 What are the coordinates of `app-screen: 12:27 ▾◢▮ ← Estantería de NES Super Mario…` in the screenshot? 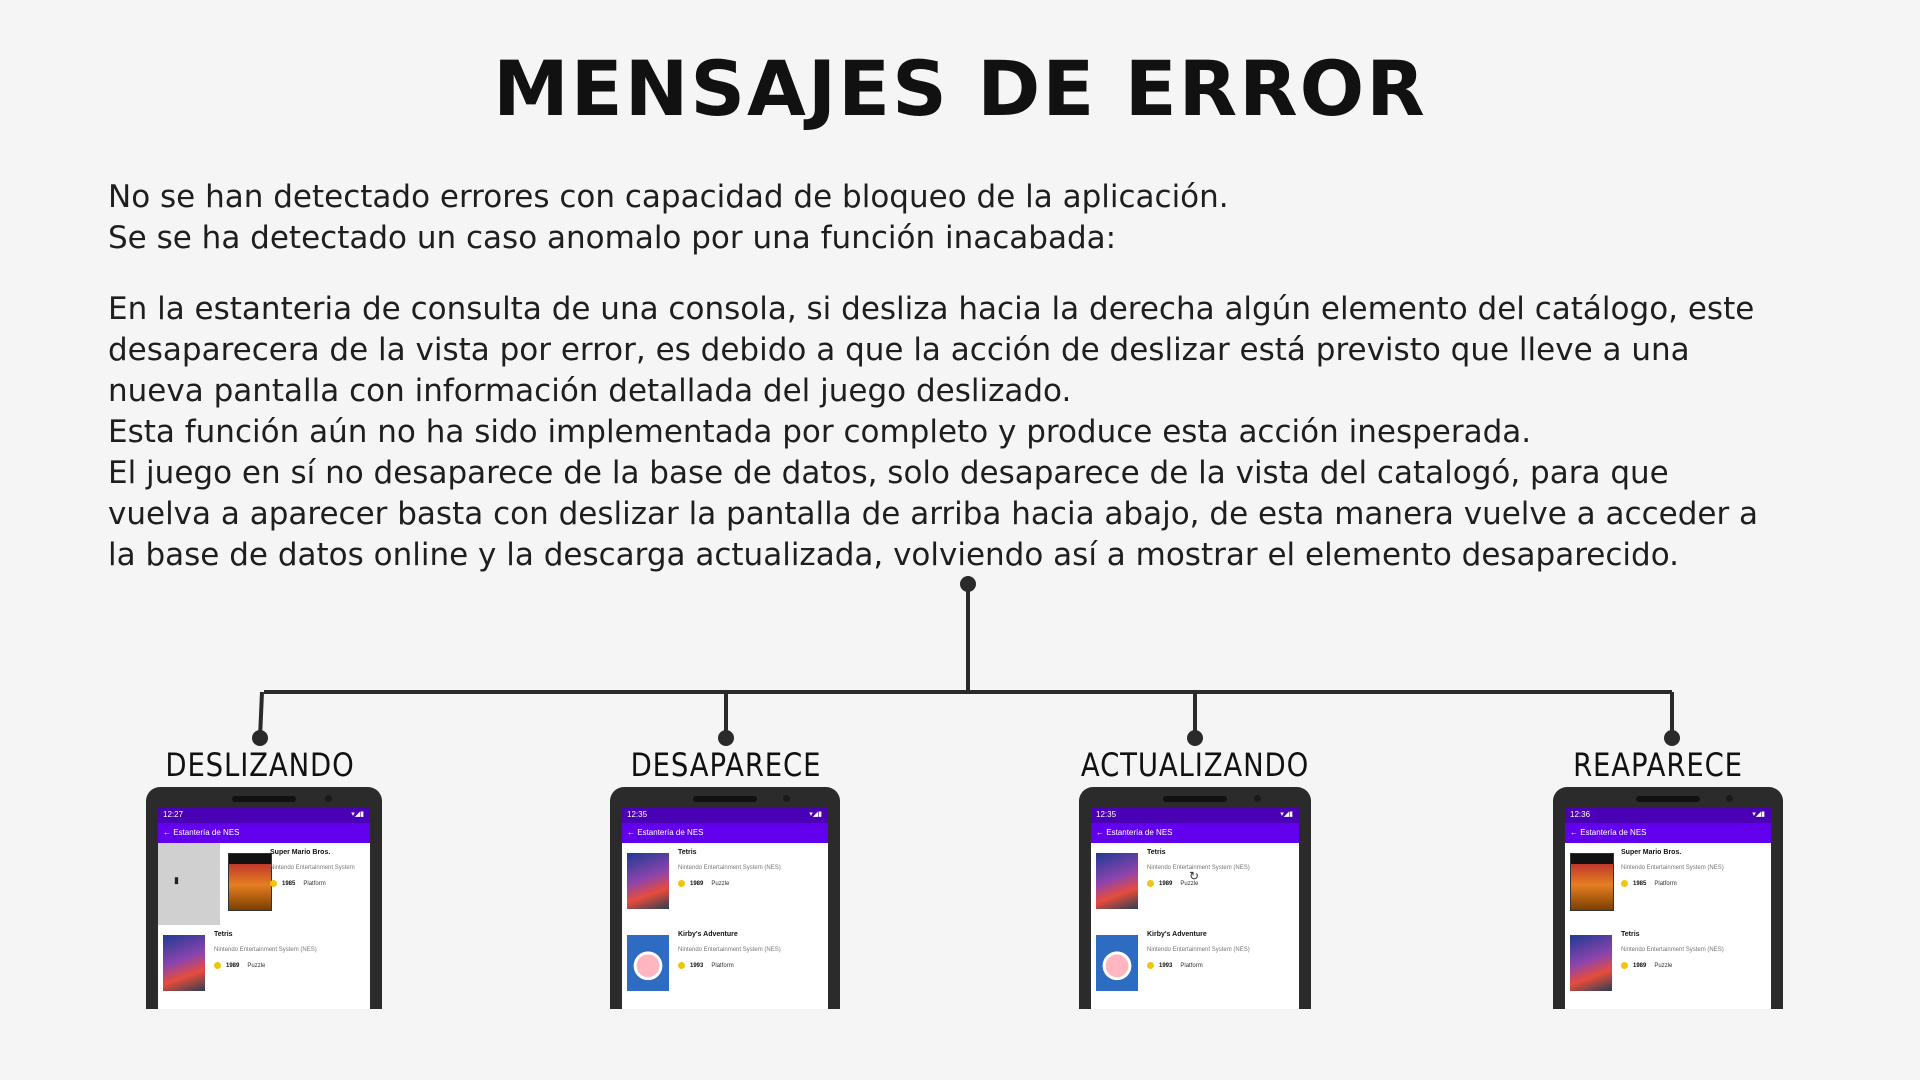 It's located at (264, 908).